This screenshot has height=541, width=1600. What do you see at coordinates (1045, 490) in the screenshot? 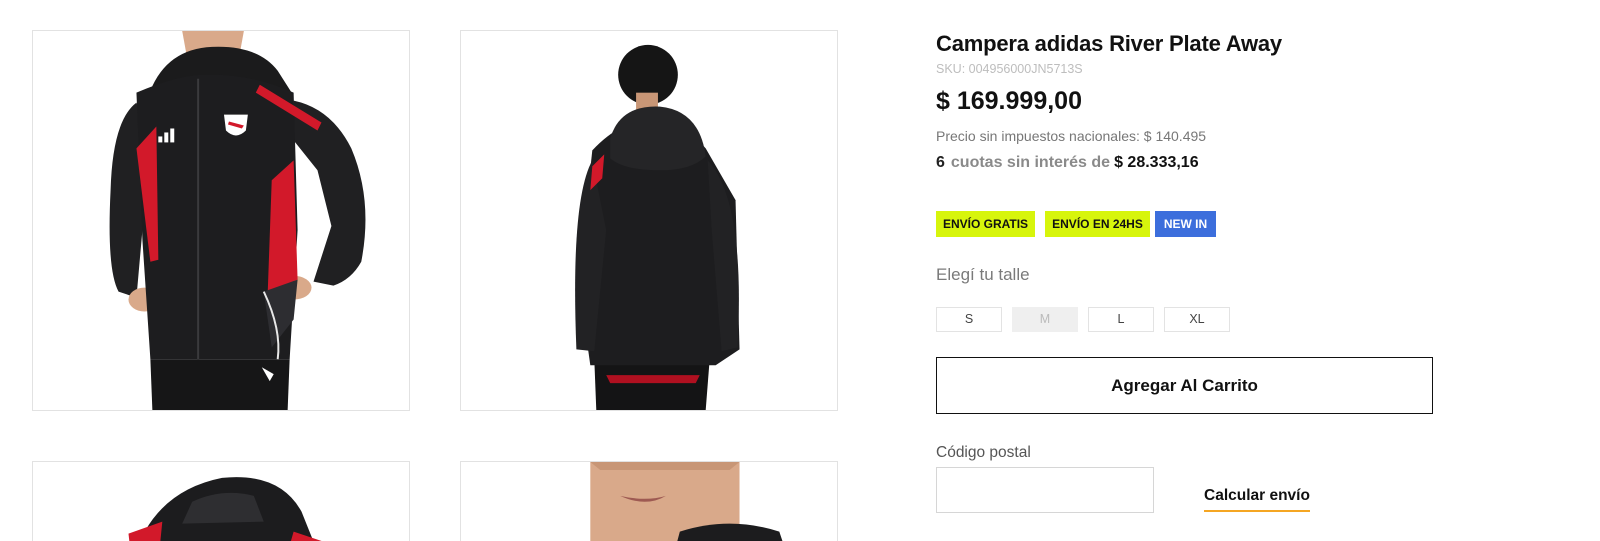
I see `postal-code-input` at bounding box center [1045, 490].